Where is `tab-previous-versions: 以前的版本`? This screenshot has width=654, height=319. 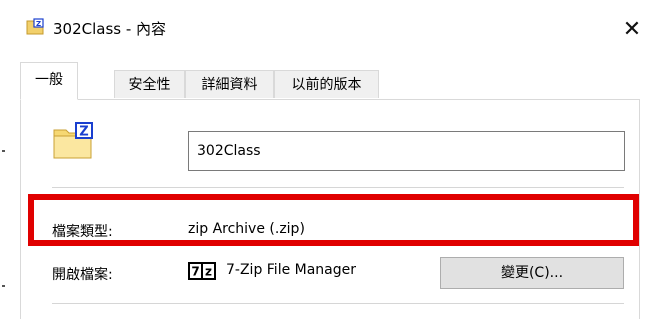
tab-previous-versions: 以前的版本 is located at coordinates (326, 84).